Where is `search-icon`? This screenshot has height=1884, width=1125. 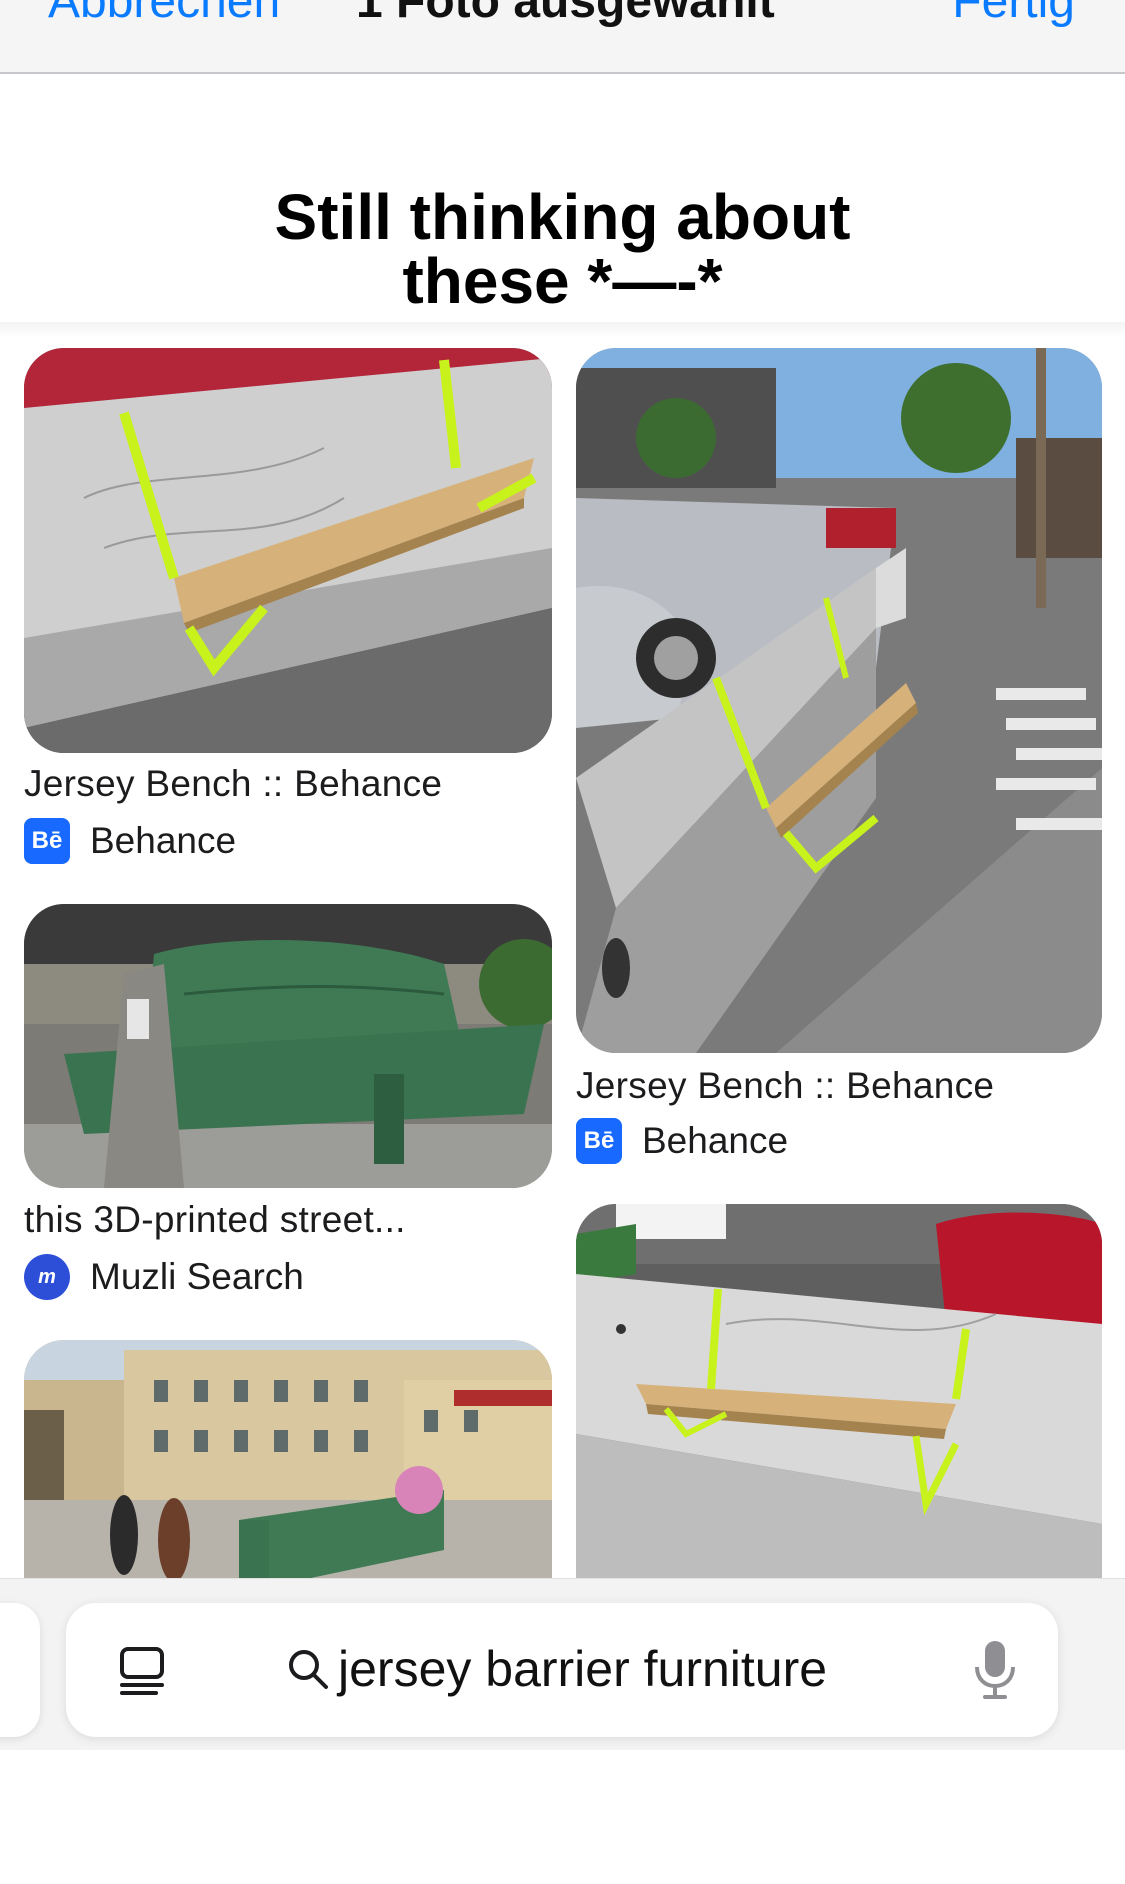
search-icon is located at coordinates (308, 1669).